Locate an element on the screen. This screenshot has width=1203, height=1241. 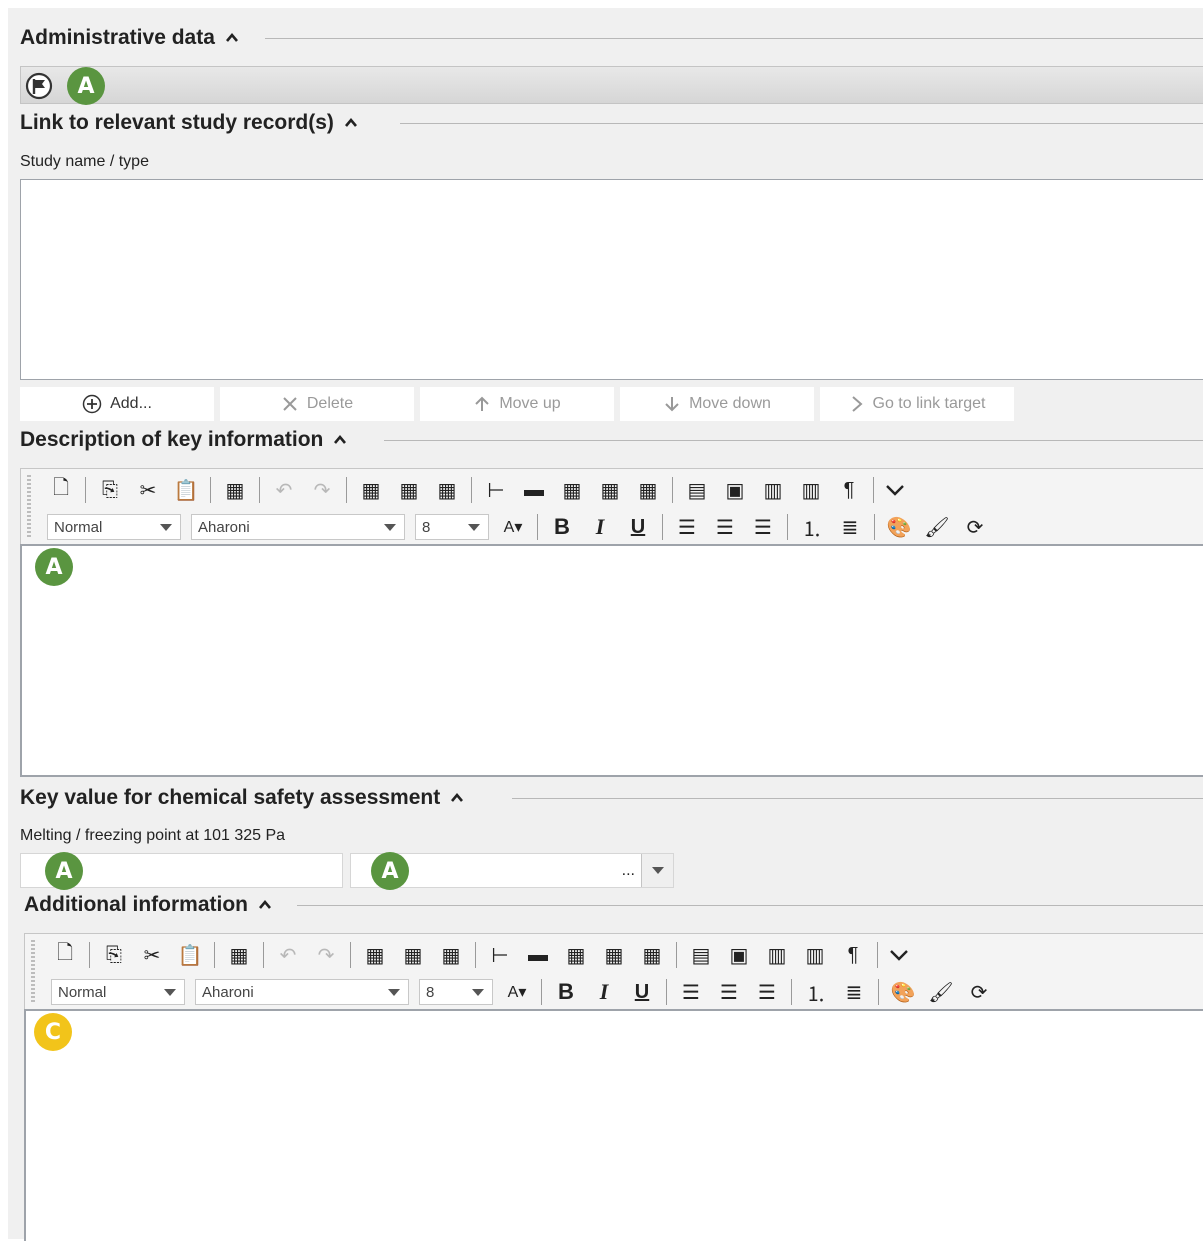
flag-icon is located at coordinates (39, 86).